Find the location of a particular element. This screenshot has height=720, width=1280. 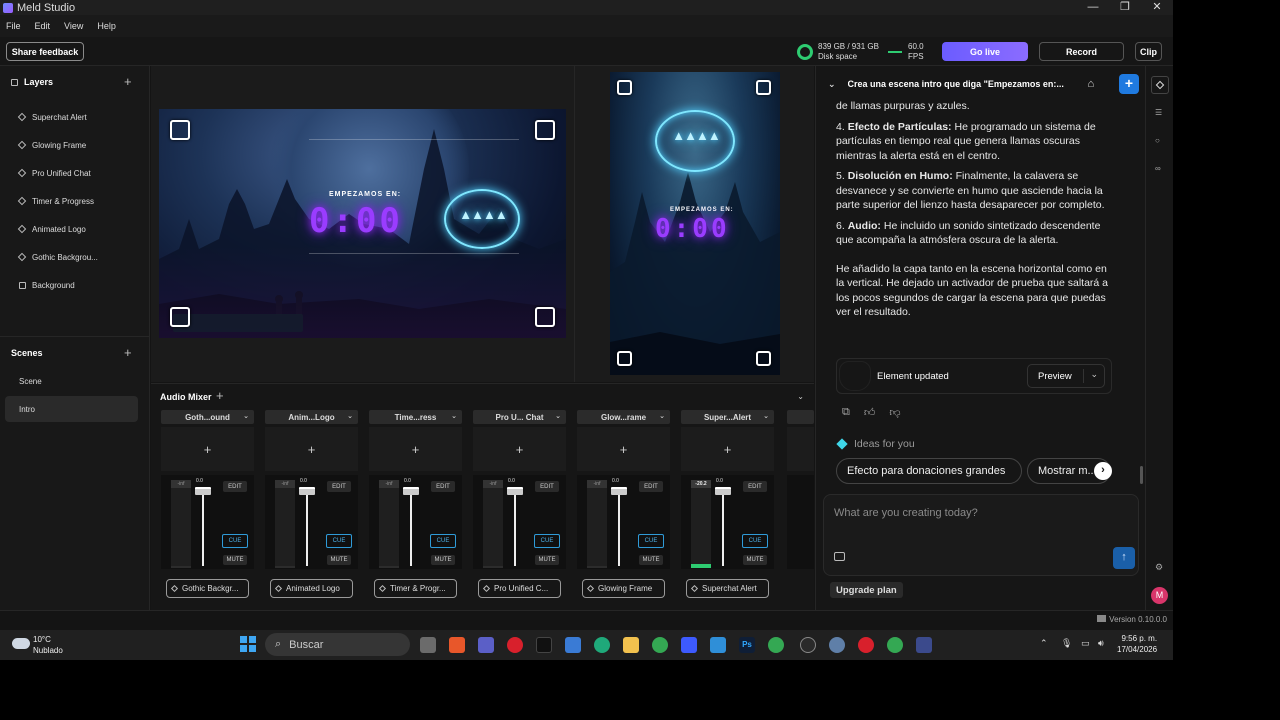

channel-head: Super...Alert ⌄ is located at coordinates (727, 417).